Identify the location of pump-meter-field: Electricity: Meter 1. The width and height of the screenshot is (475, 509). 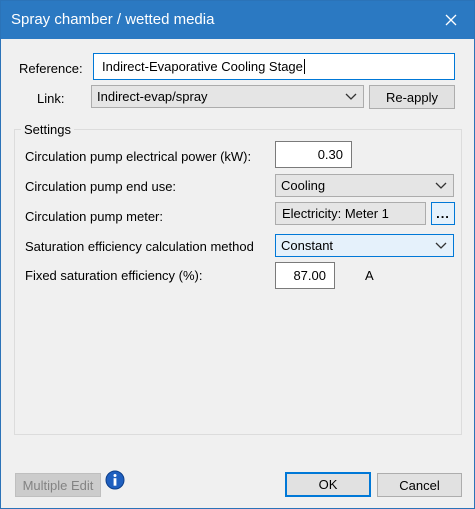
(350, 213).